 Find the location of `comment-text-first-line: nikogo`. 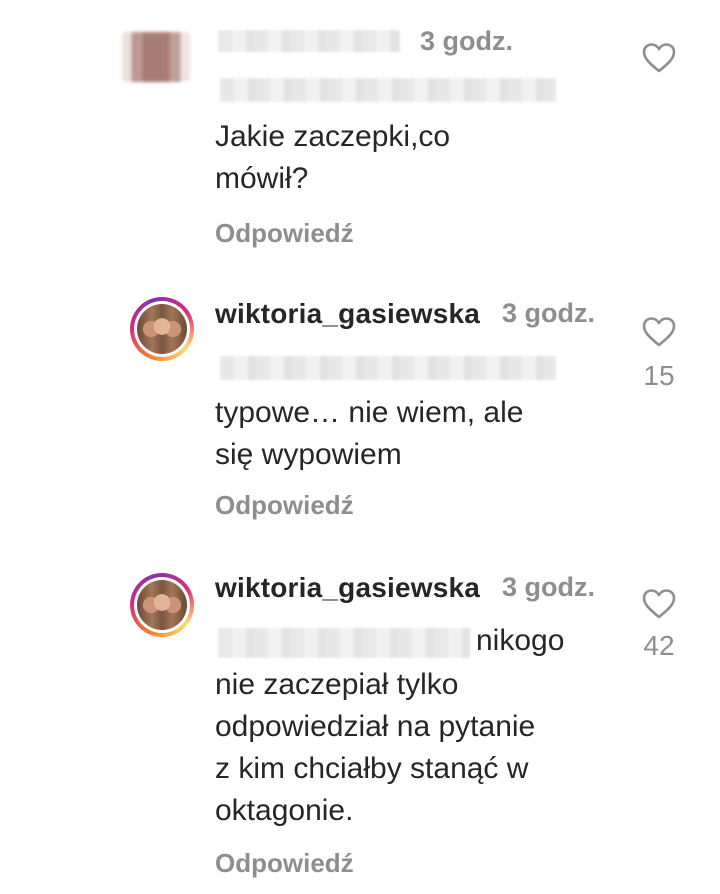

comment-text-first-line: nikogo is located at coordinates (520, 640).